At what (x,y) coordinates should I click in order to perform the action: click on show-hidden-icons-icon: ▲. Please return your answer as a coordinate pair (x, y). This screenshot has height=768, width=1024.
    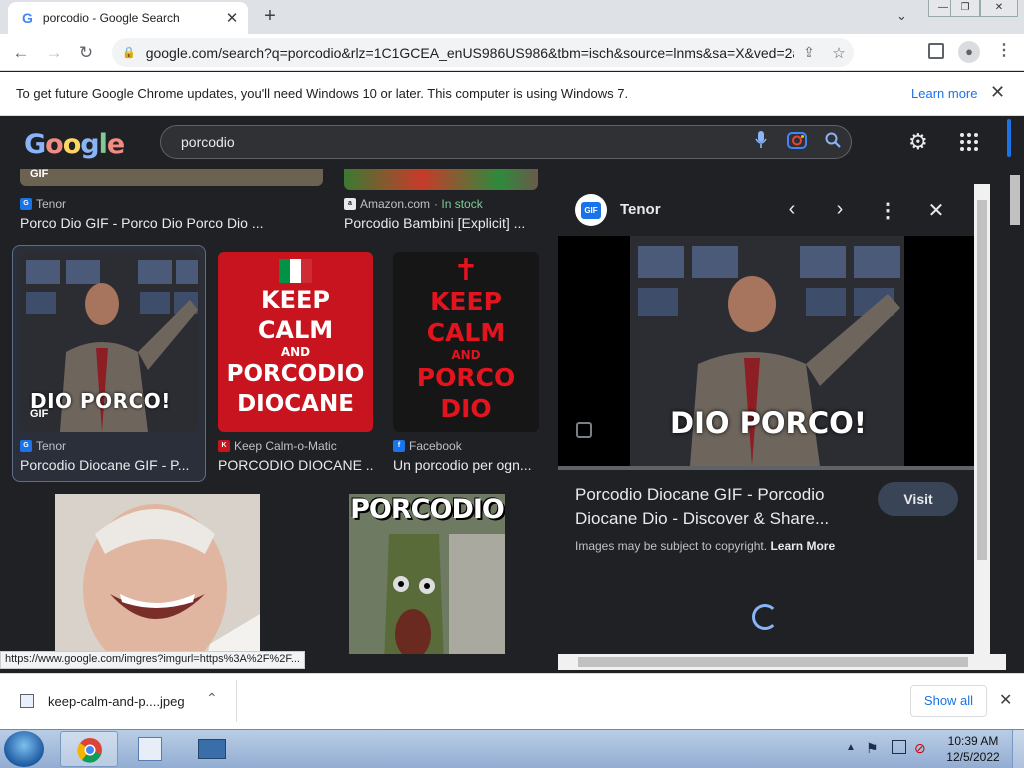
    Looking at the image, I should click on (851, 747).